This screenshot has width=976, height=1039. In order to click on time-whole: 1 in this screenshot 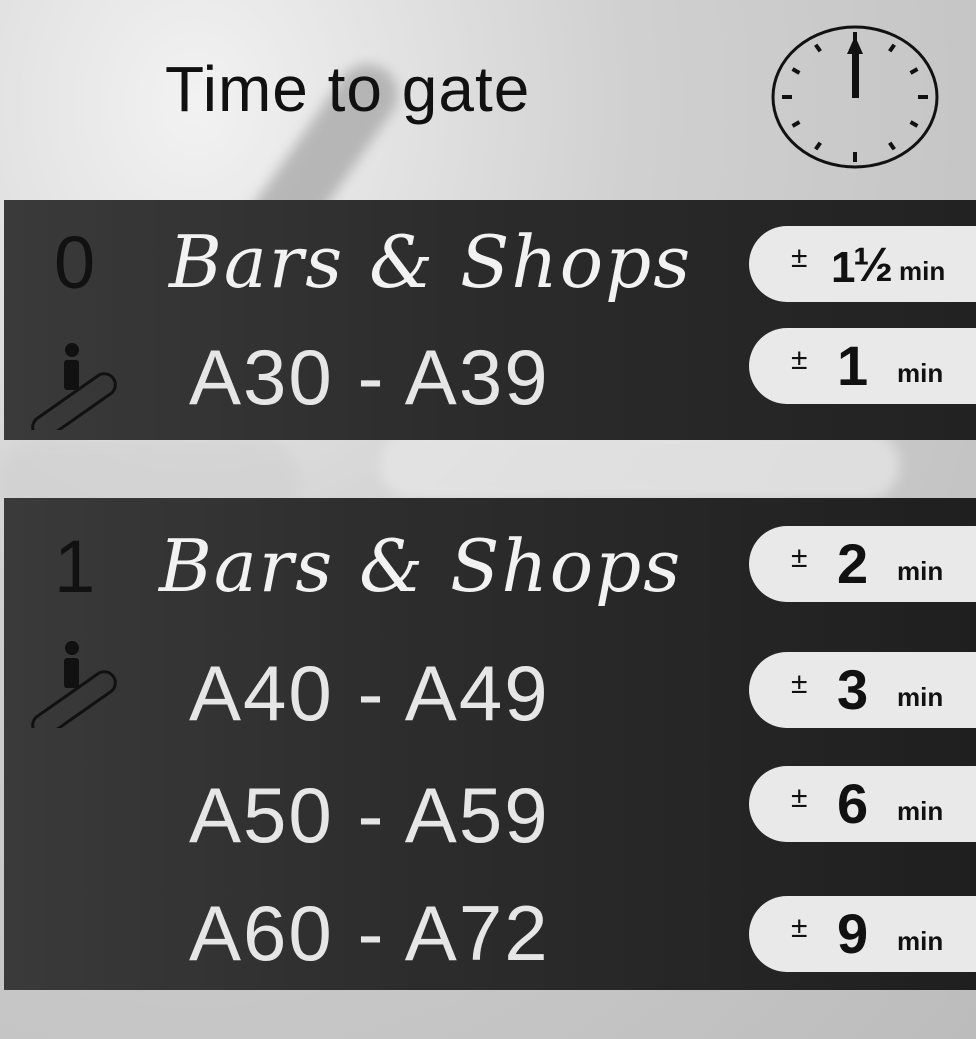, I will do `click(843, 267)`.